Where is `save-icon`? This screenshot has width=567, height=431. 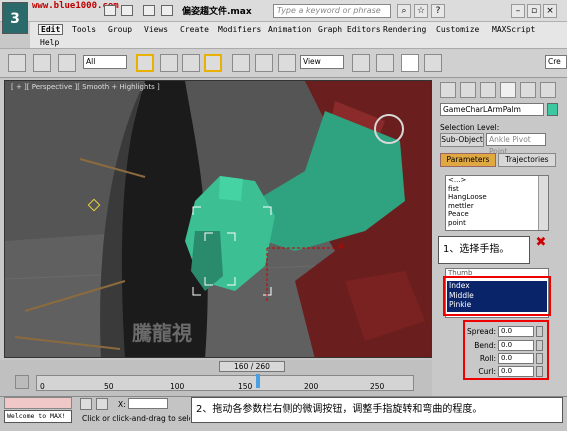 save-icon is located at coordinates (167, 10).